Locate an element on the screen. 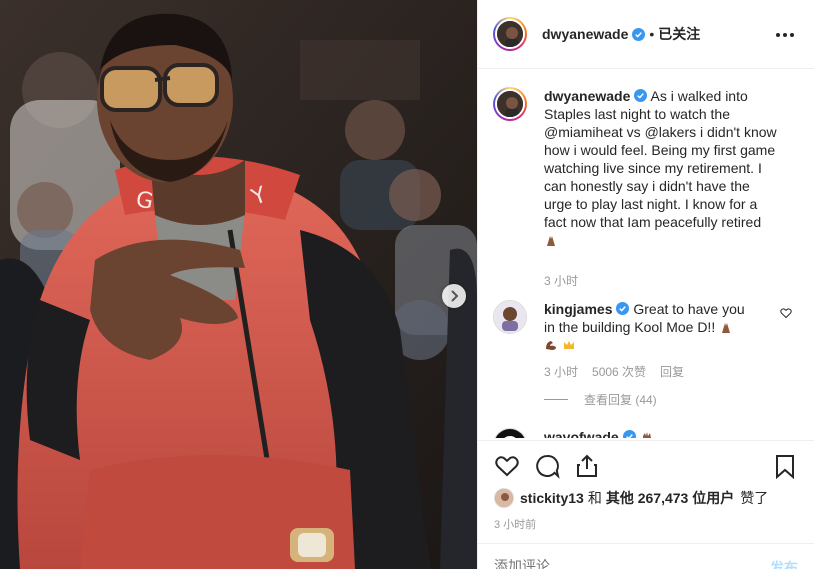 The image size is (814, 569). other-likers-count: 其他 267,473 位用户 is located at coordinates (670, 498).